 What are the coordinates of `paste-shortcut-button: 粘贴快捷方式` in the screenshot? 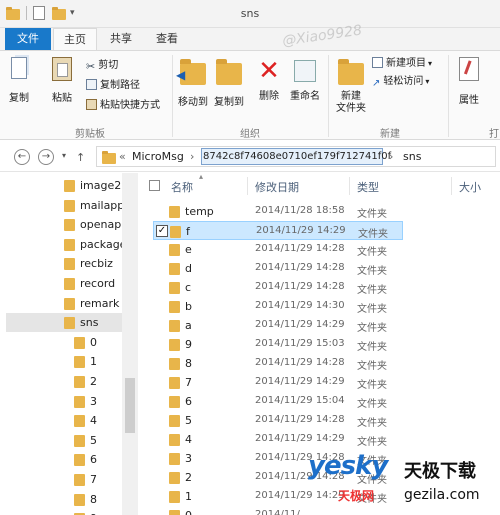 It's located at (123, 106).